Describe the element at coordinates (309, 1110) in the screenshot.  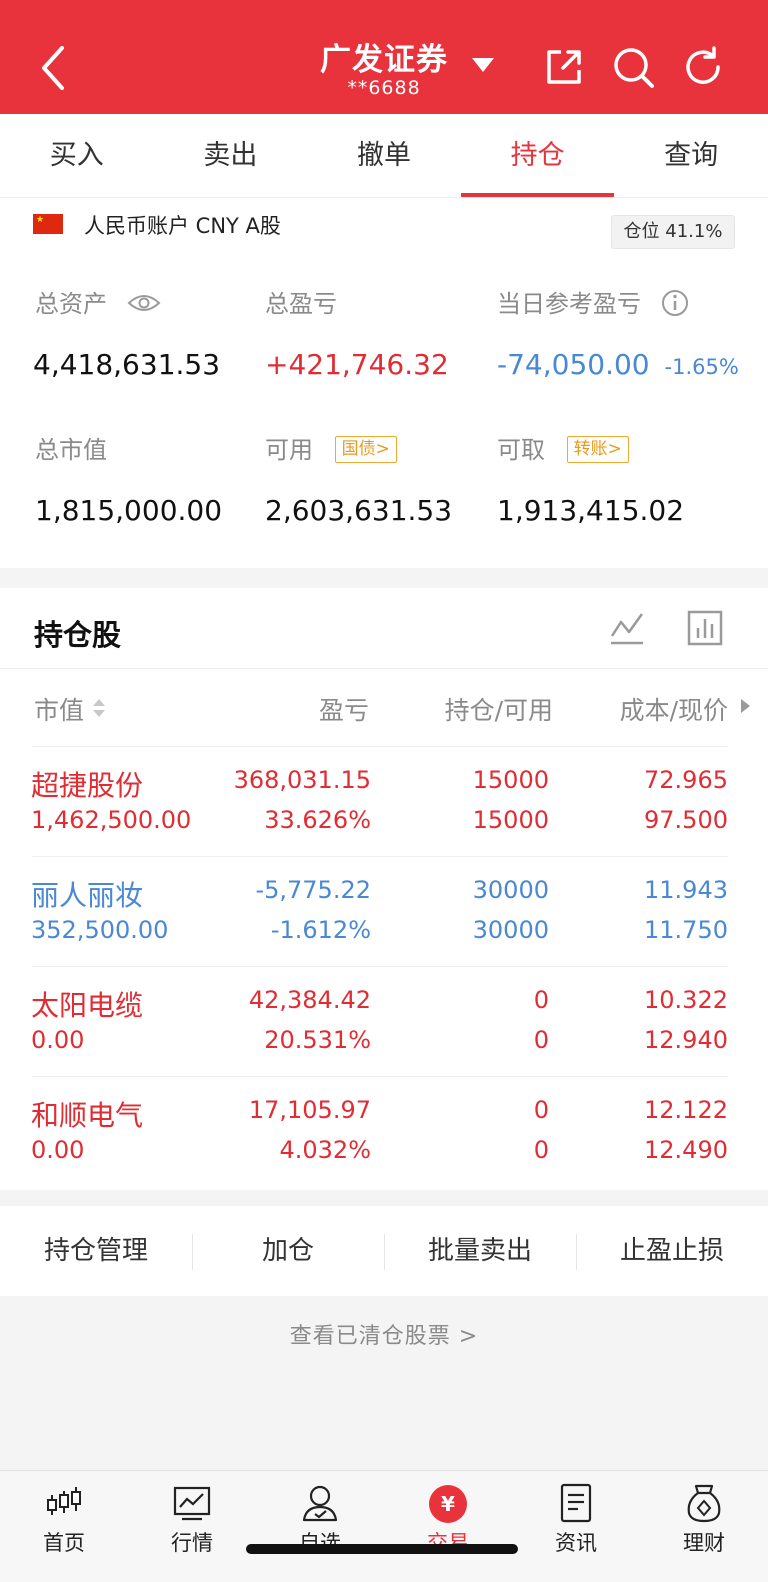
I see `stock-pl: 17,105.97` at that location.